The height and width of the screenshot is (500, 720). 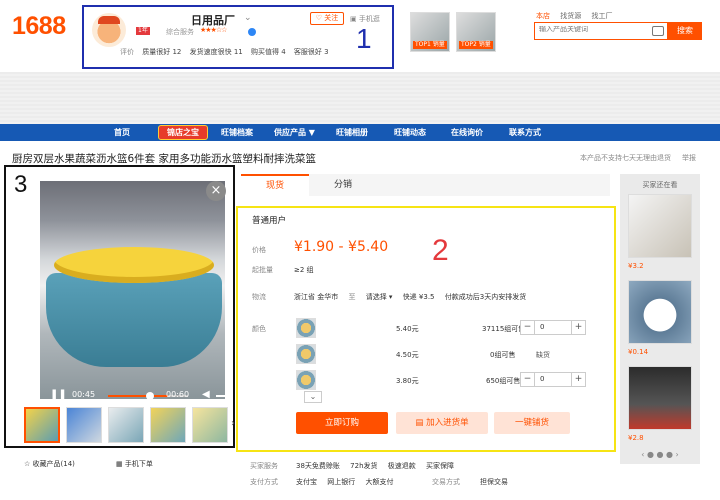 What do you see at coordinates (237, 132) in the screenshot?
I see `nav-profile: 旺铺档案` at bounding box center [237, 132].